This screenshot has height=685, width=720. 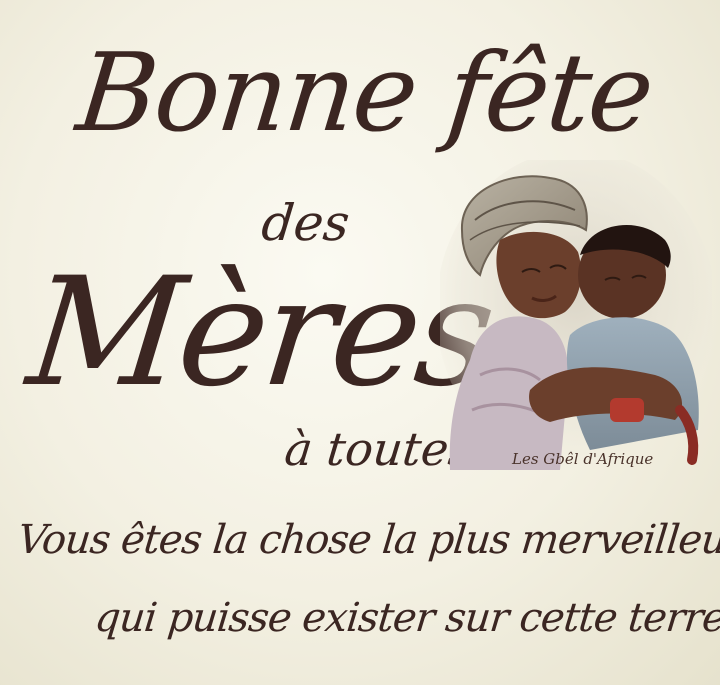 I want to click on title-bonne-fete: Bonne fête, so click(x=364, y=93).